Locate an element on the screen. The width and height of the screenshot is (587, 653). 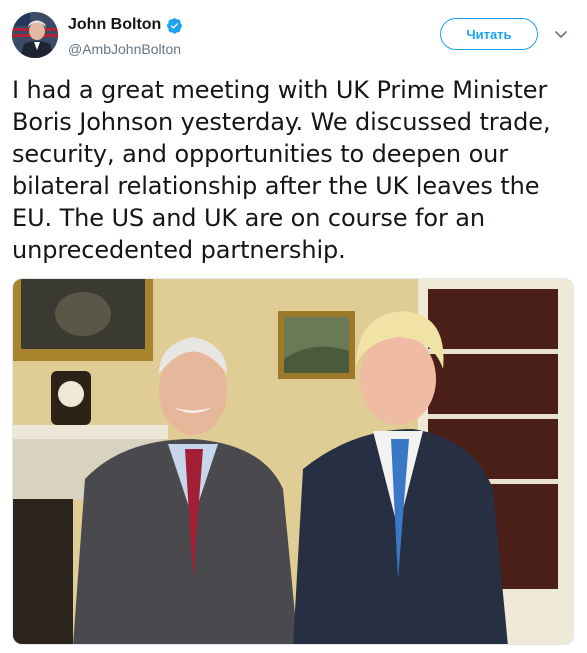
verified-badge-icon is located at coordinates (175, 25).